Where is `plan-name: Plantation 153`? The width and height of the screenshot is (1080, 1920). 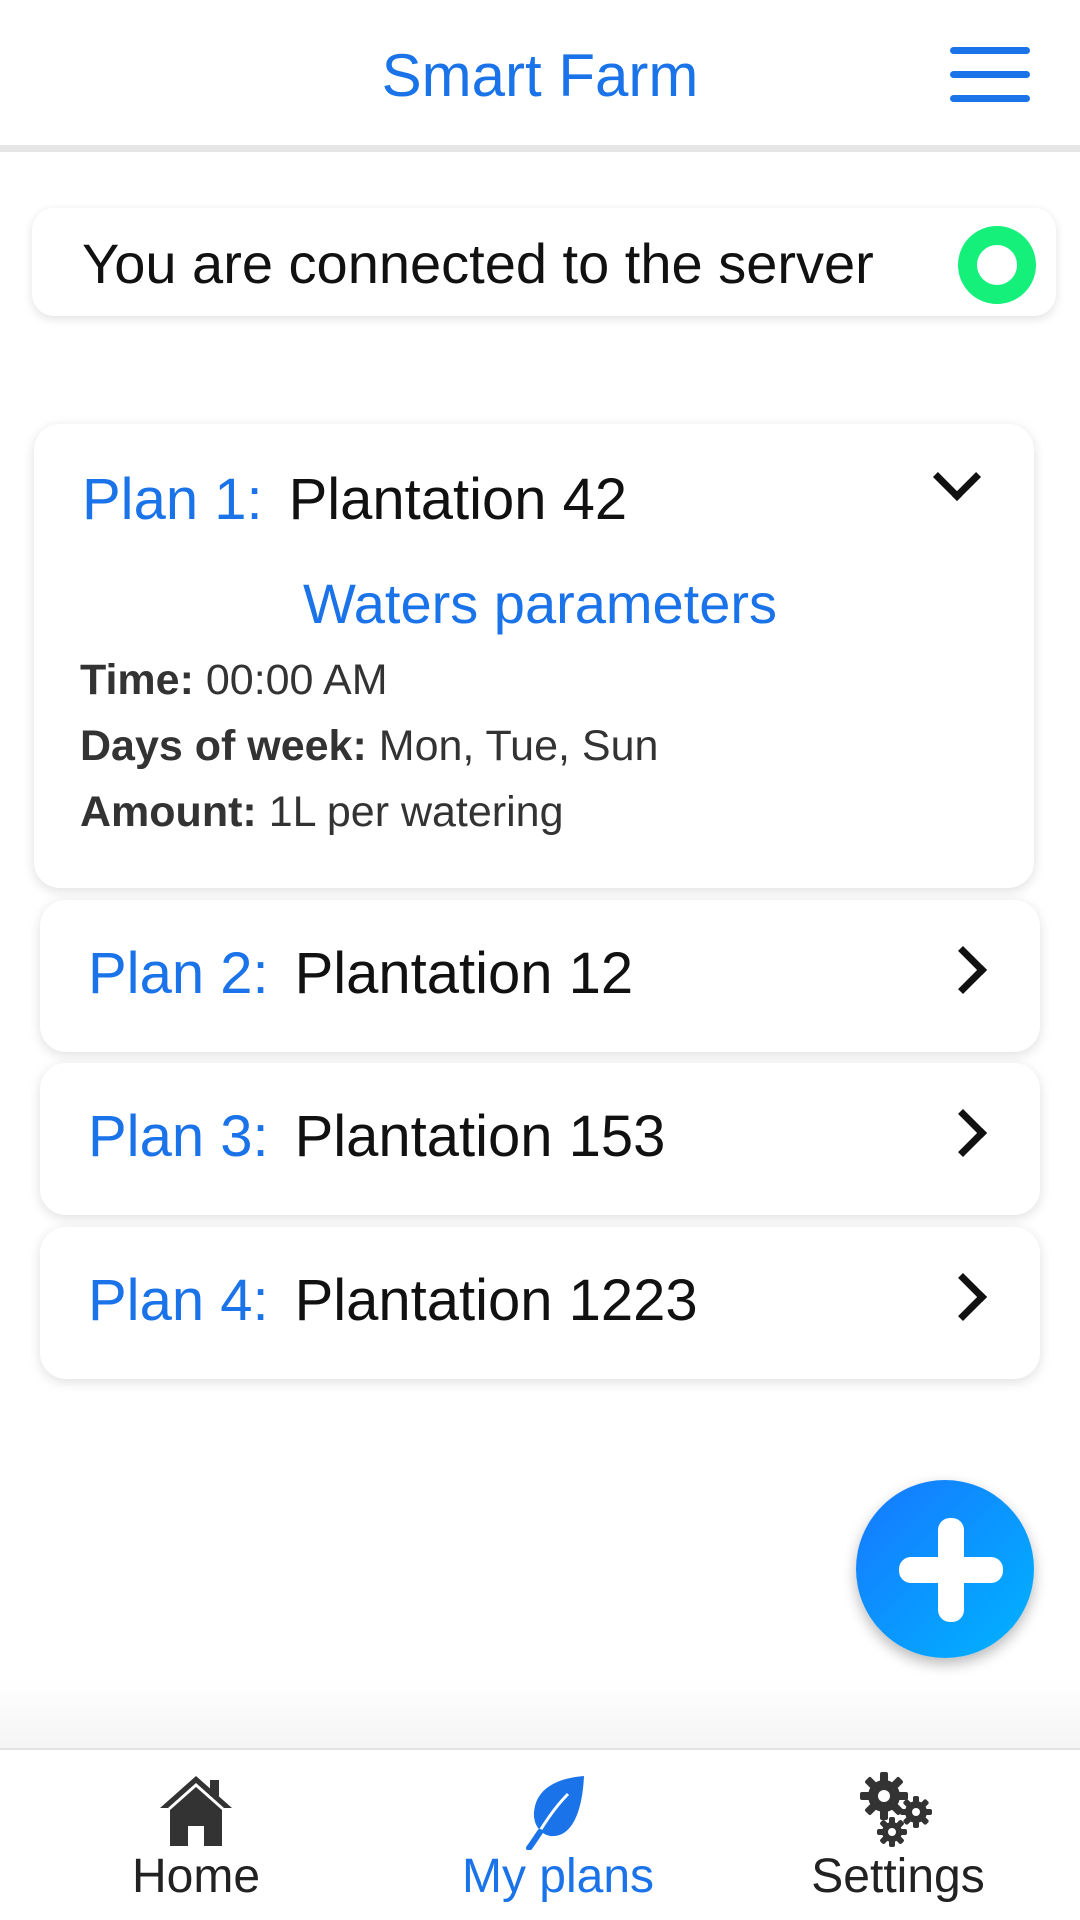 plan-name: Plantation 153 is located at coordinates (480, 1136).